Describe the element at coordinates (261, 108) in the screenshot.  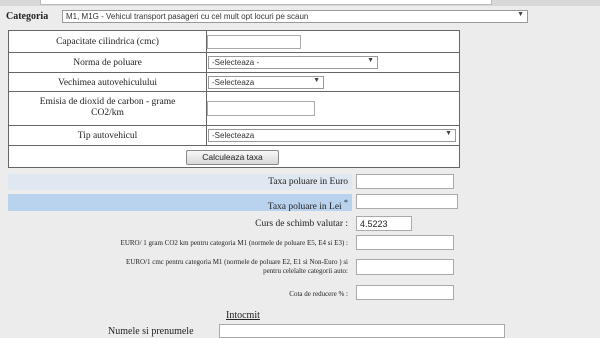
I see `emisia-input` at that location.